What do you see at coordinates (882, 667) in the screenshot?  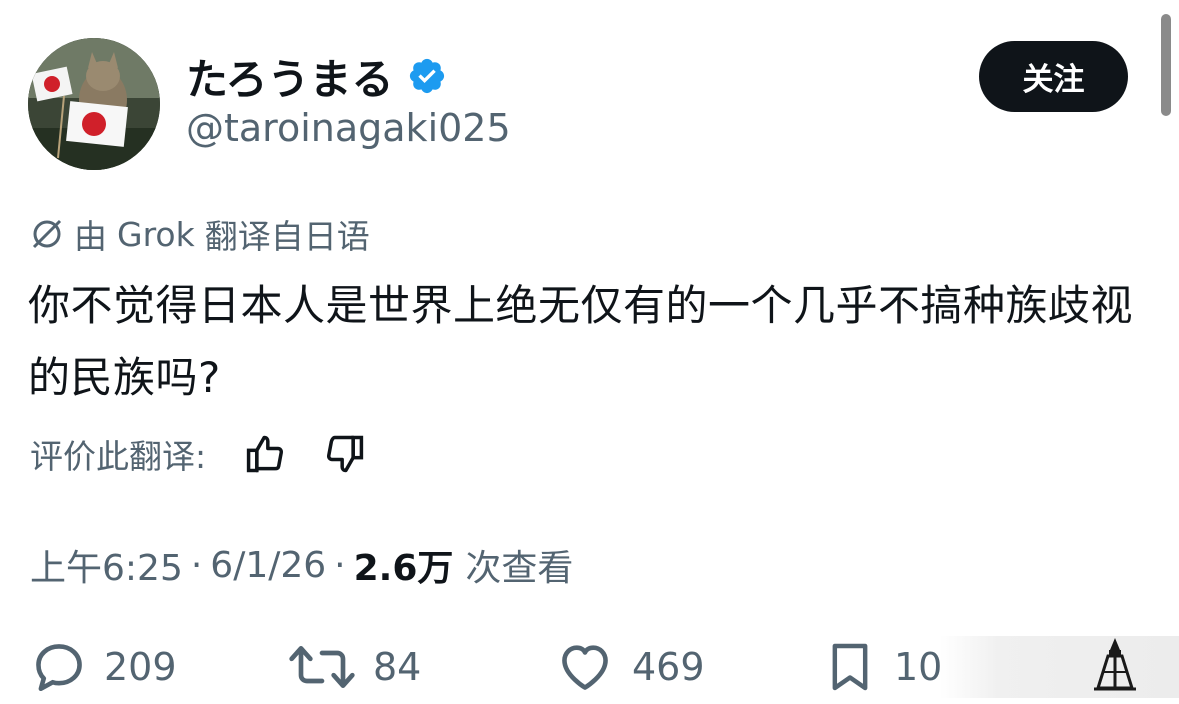 I see `bookmark-button: 10` at bounding box center [882, 667].